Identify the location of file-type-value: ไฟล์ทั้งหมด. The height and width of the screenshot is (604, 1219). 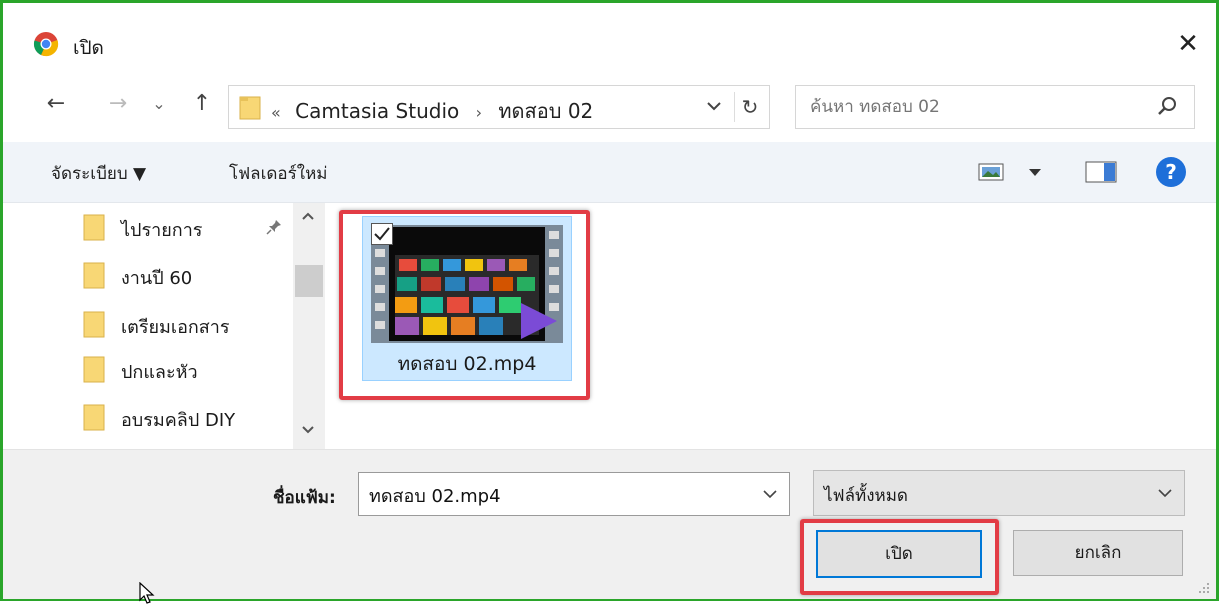
(866, 496).